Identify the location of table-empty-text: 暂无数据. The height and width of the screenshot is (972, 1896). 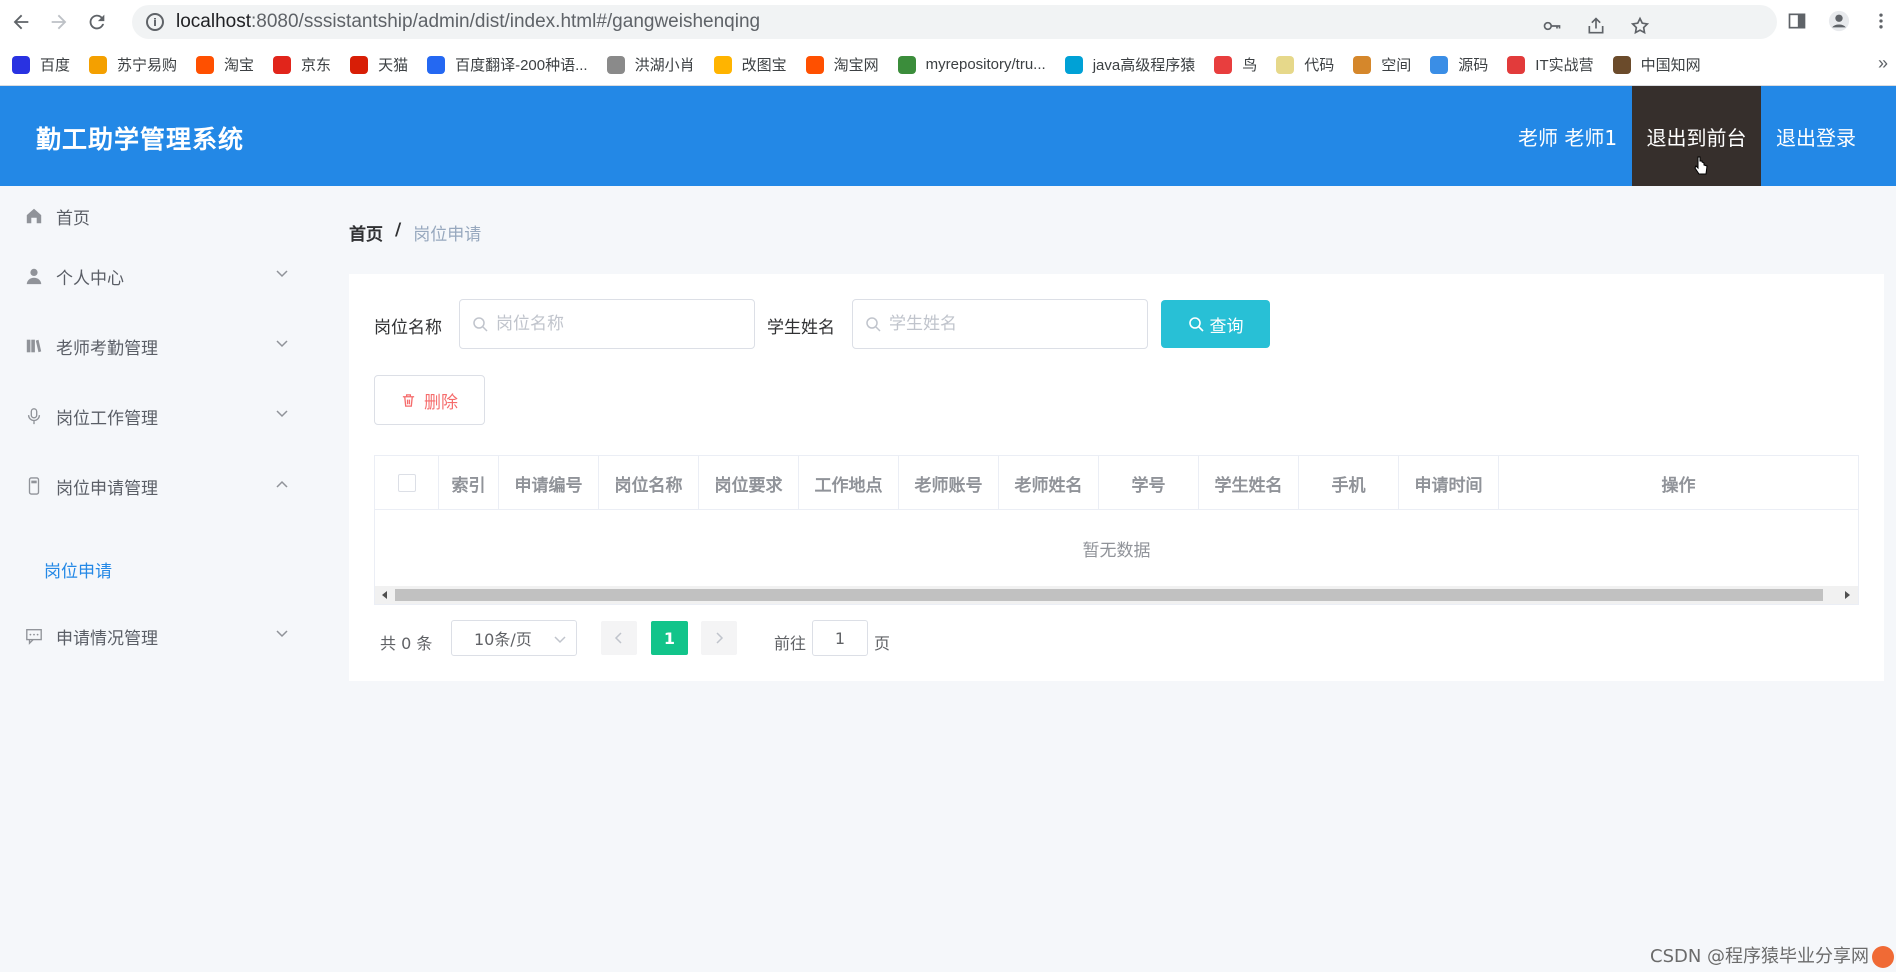
(1116, 550).